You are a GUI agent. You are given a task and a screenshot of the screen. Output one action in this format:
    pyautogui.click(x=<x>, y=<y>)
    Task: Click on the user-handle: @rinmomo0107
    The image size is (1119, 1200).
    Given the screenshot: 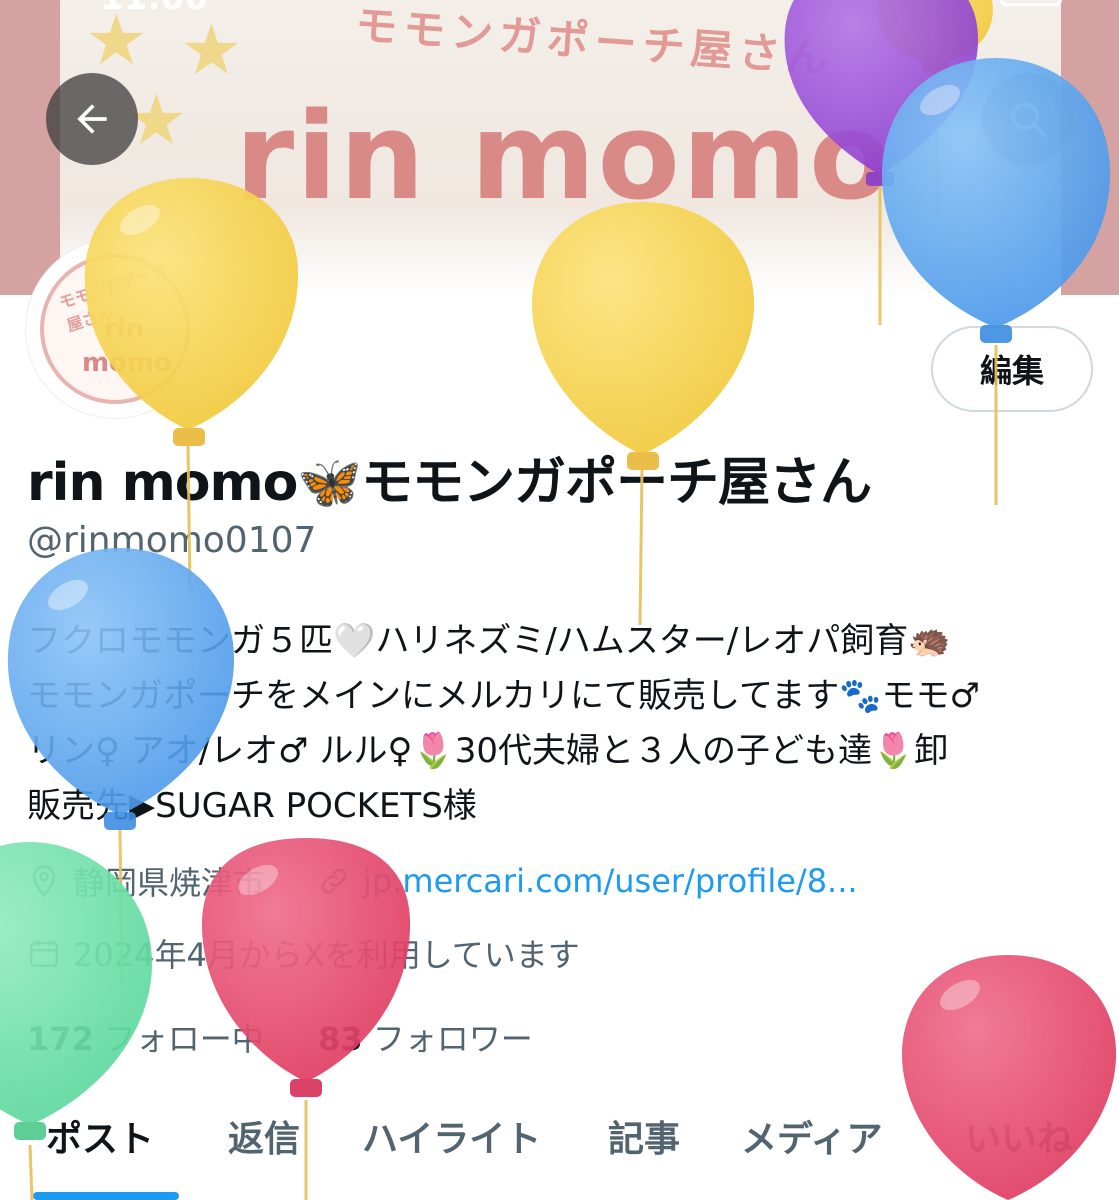 What is the action you would take?
    pyautogui.click(x=172, y=540)
    